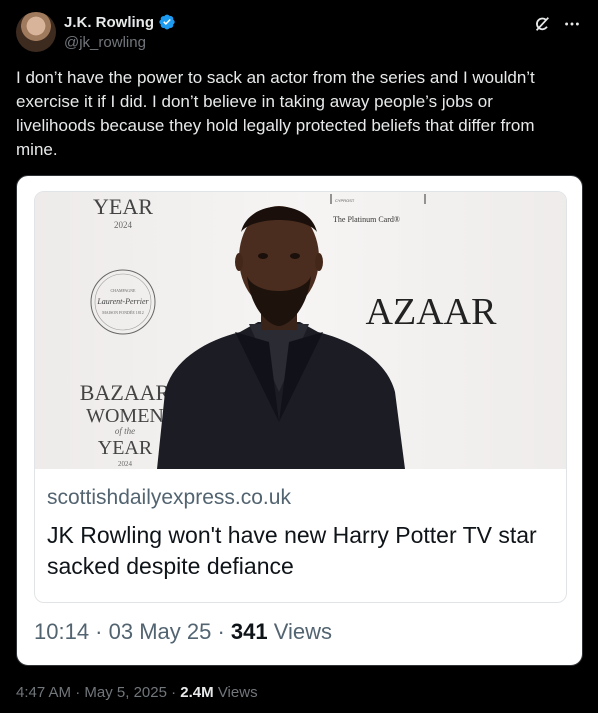  What do you see at coordinates (167, 22) in the screenshot?
I see `verified-badge-icon` at bounding box center [167, 22].